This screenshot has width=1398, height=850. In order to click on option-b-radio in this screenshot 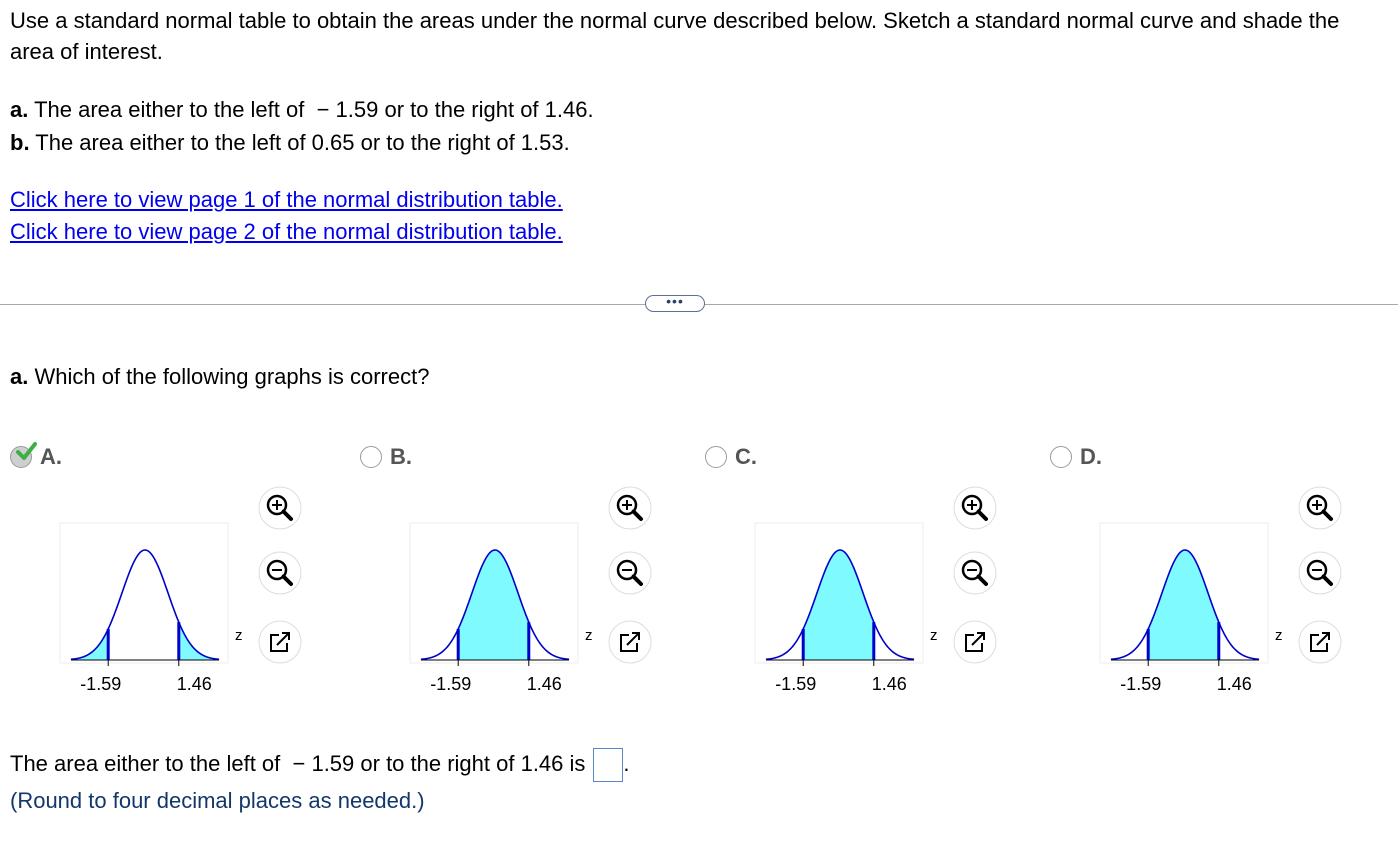, I will do `click(371, 457)`.